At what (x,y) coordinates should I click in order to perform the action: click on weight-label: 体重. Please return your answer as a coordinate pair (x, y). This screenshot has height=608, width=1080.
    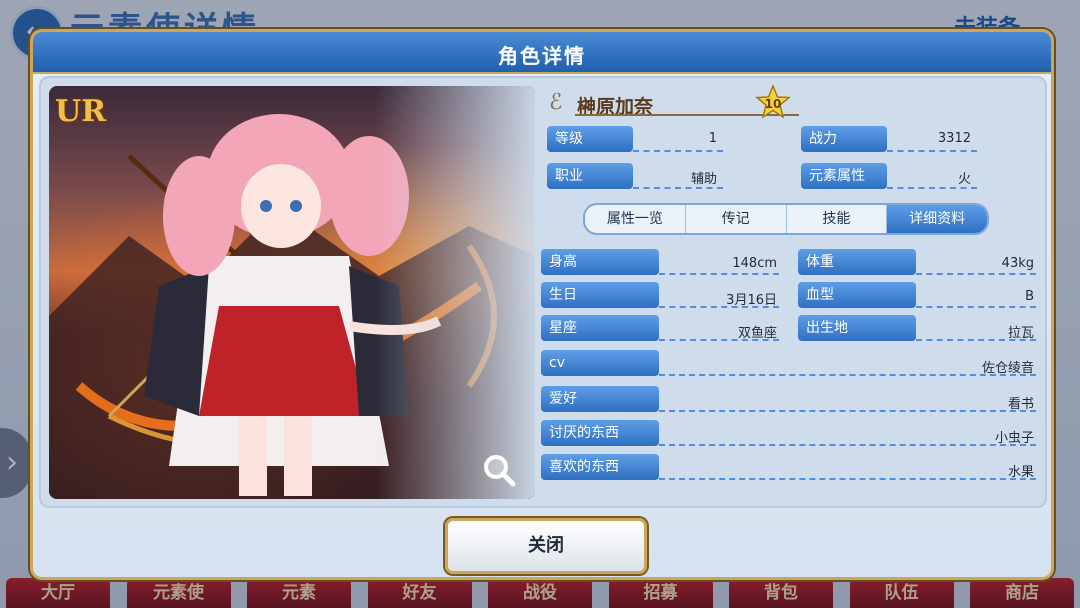
    Looking at the image, I should click on (857, 262).